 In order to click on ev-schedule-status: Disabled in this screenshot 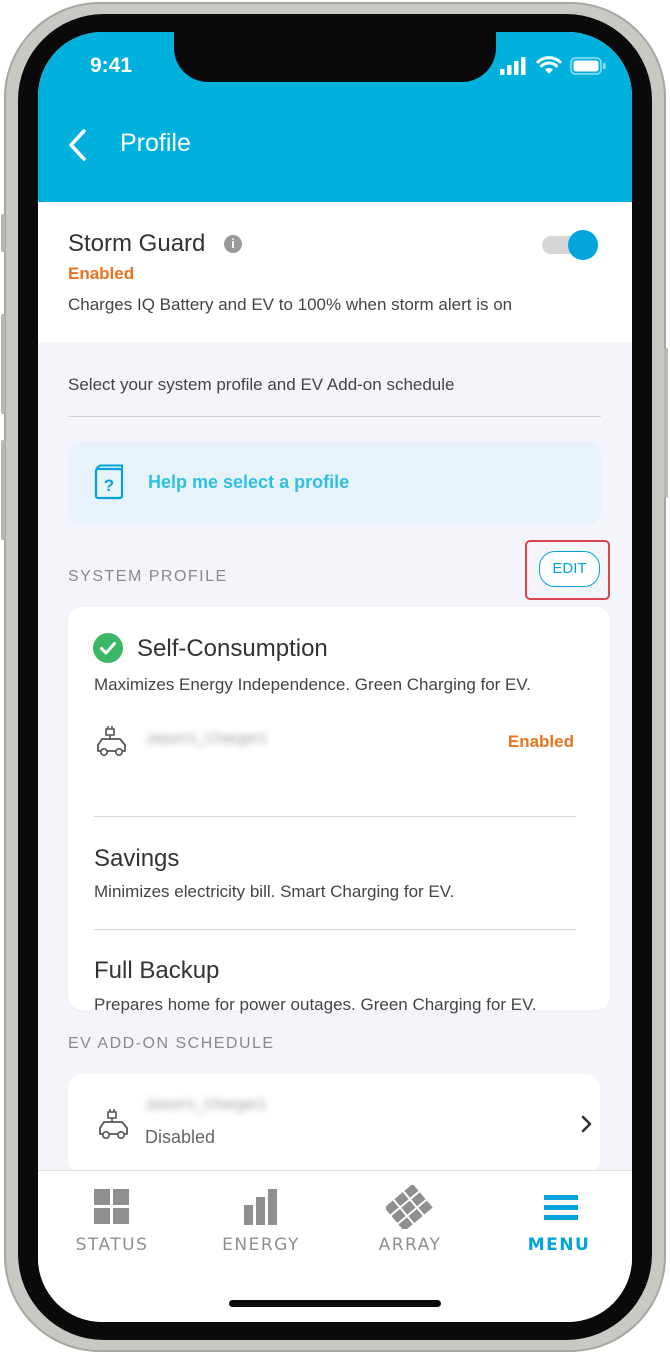, I will do `click(180, 1137)`.